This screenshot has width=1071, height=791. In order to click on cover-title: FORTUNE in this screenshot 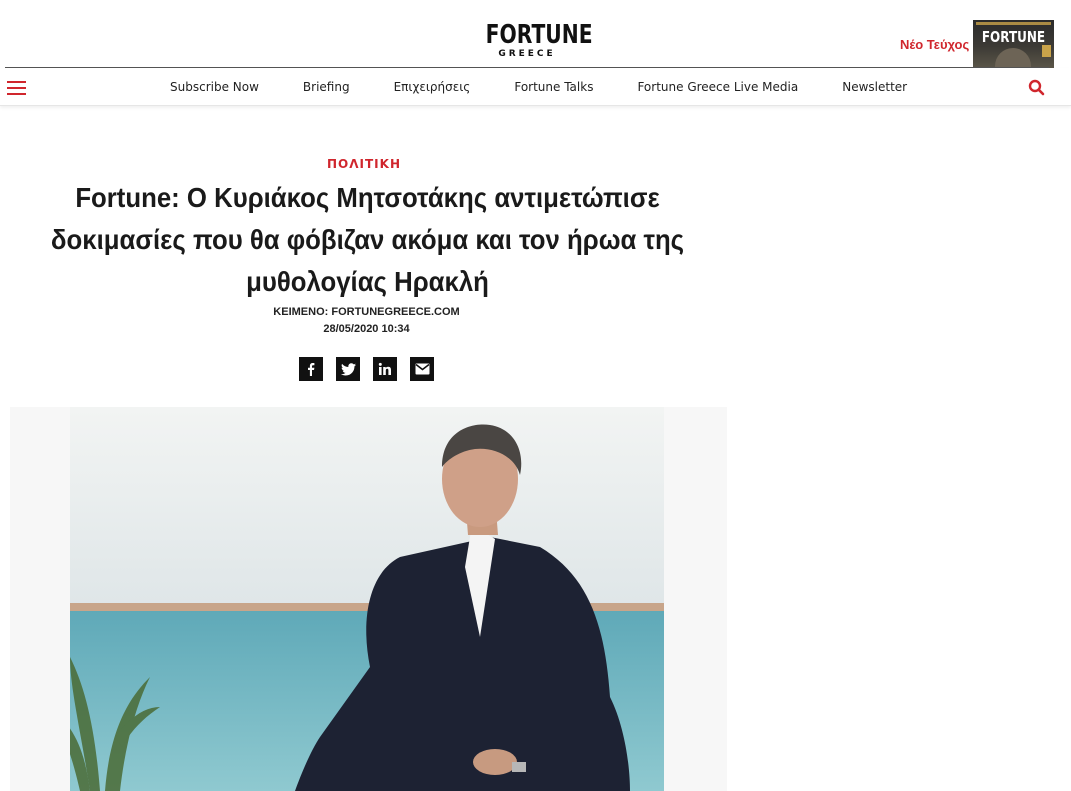, I will do `click(1014, 37)`.